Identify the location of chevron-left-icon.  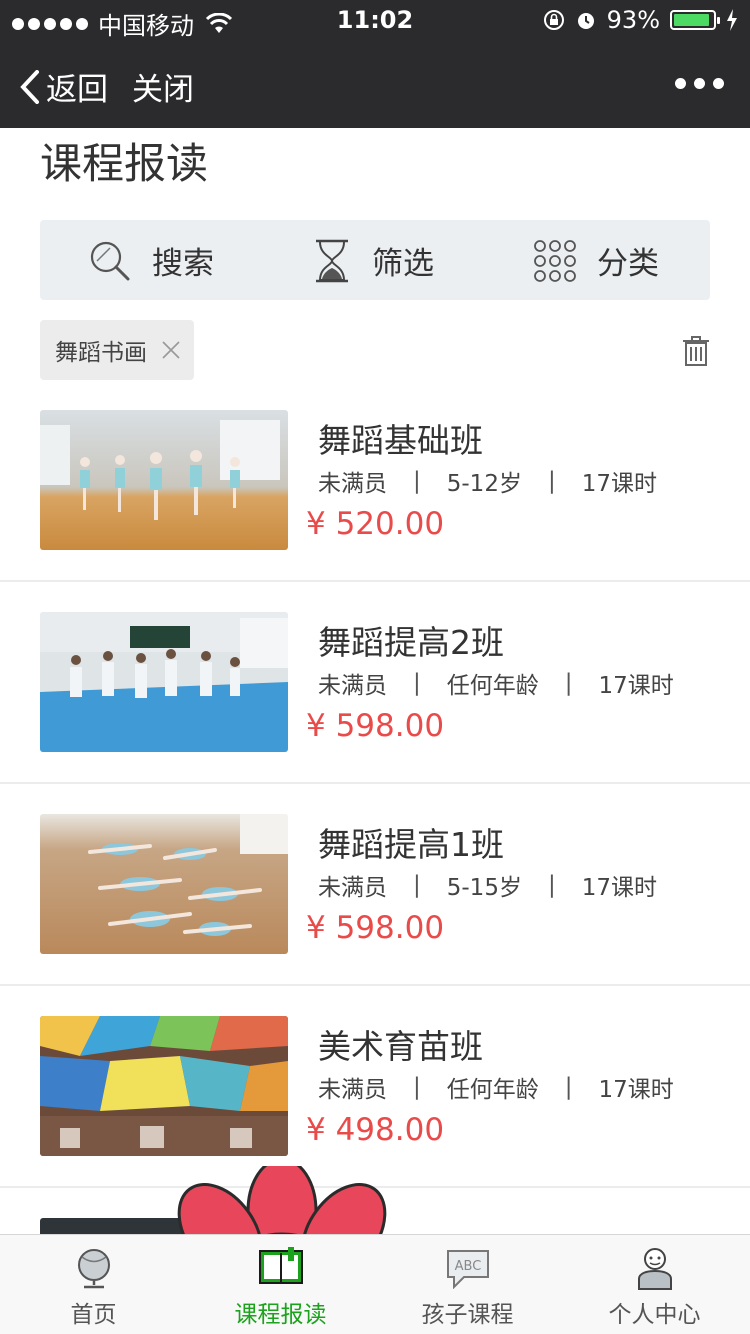
(29, 86).